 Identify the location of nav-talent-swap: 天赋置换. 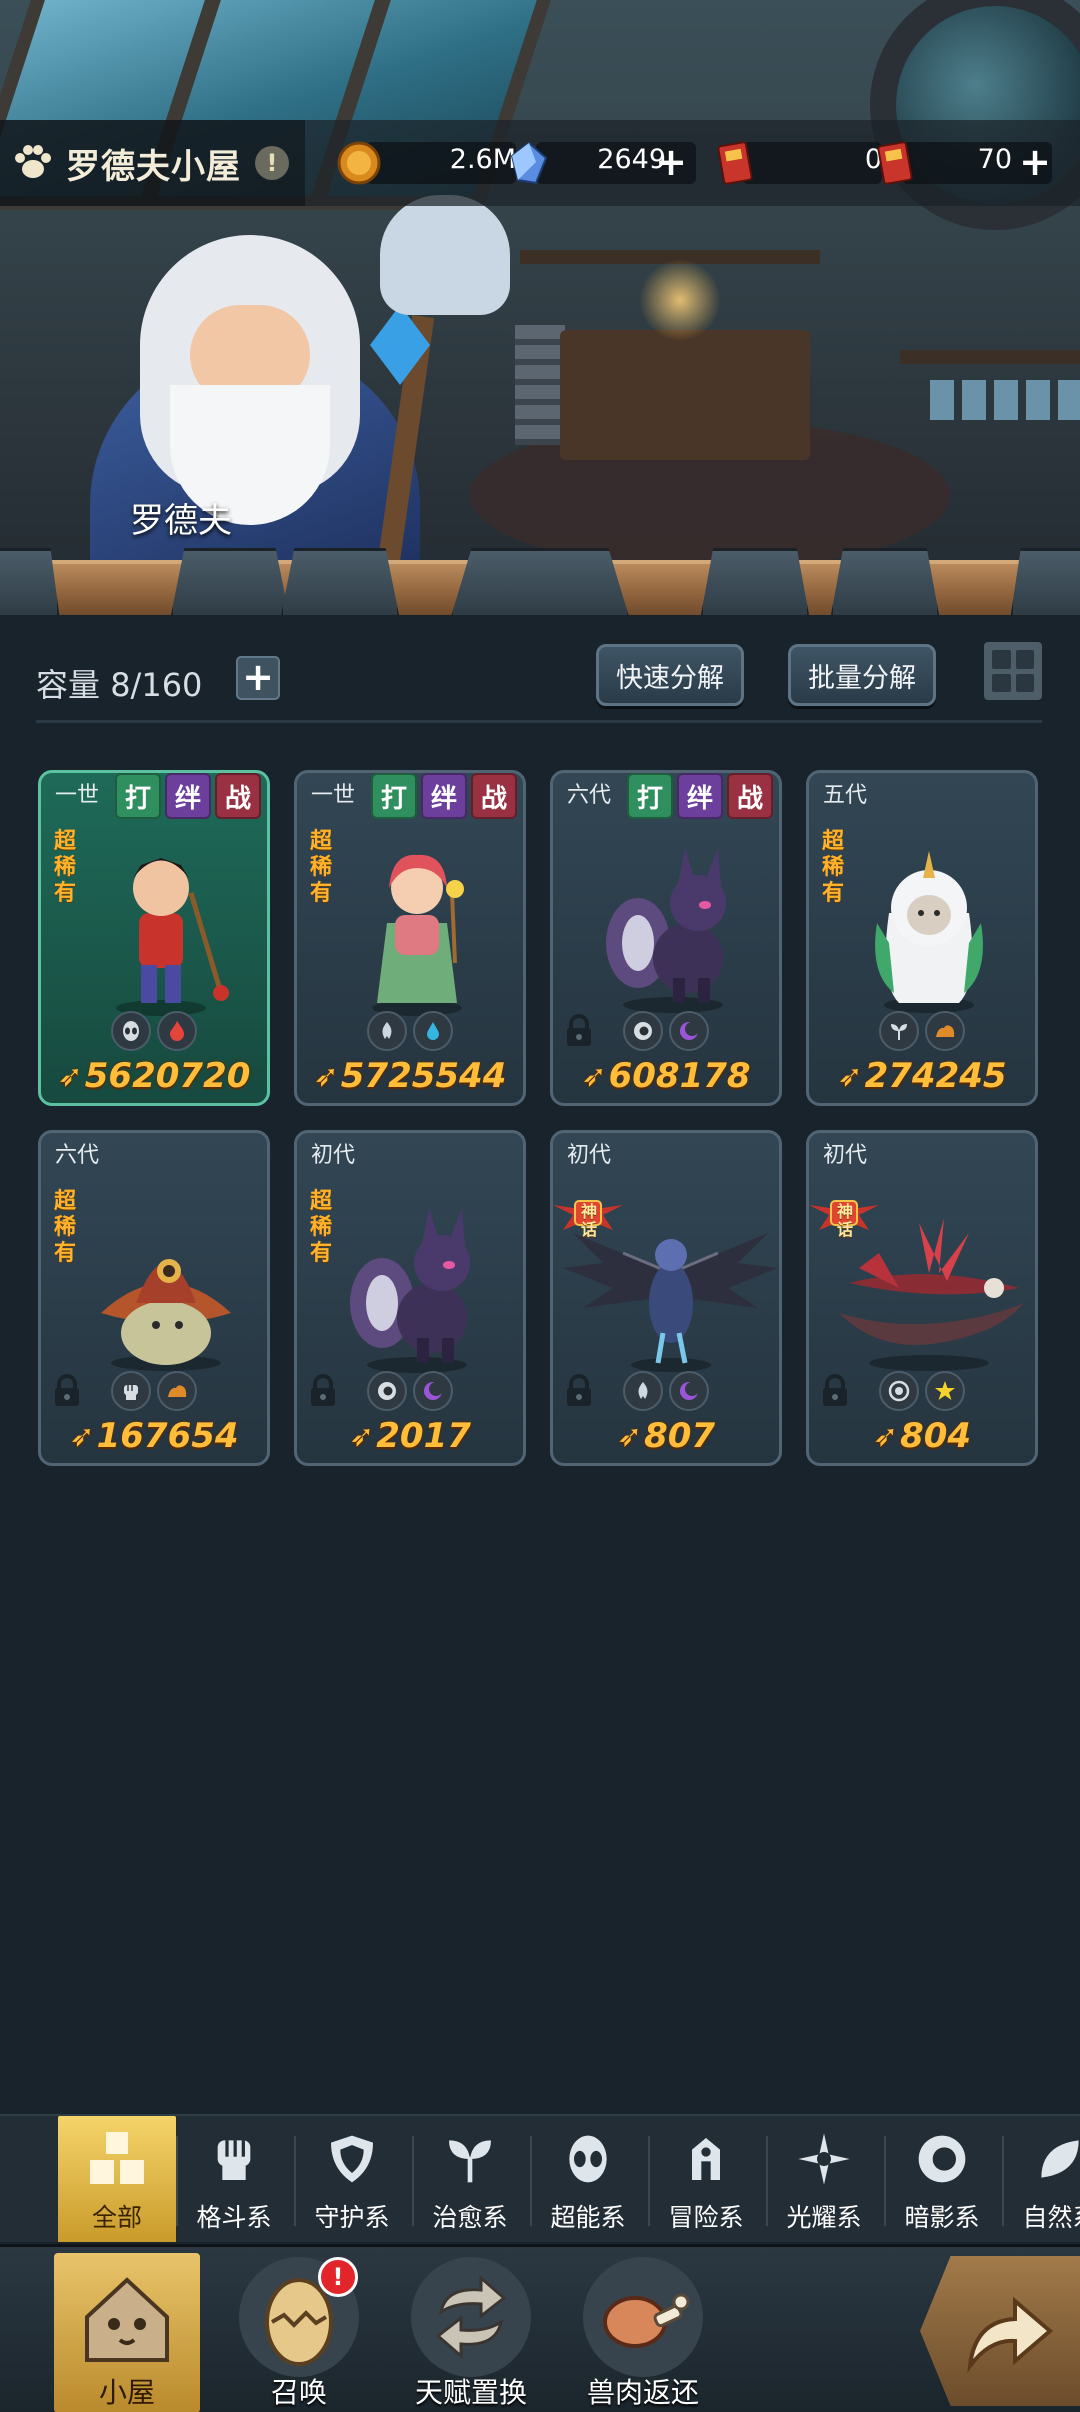
(471, 2332).